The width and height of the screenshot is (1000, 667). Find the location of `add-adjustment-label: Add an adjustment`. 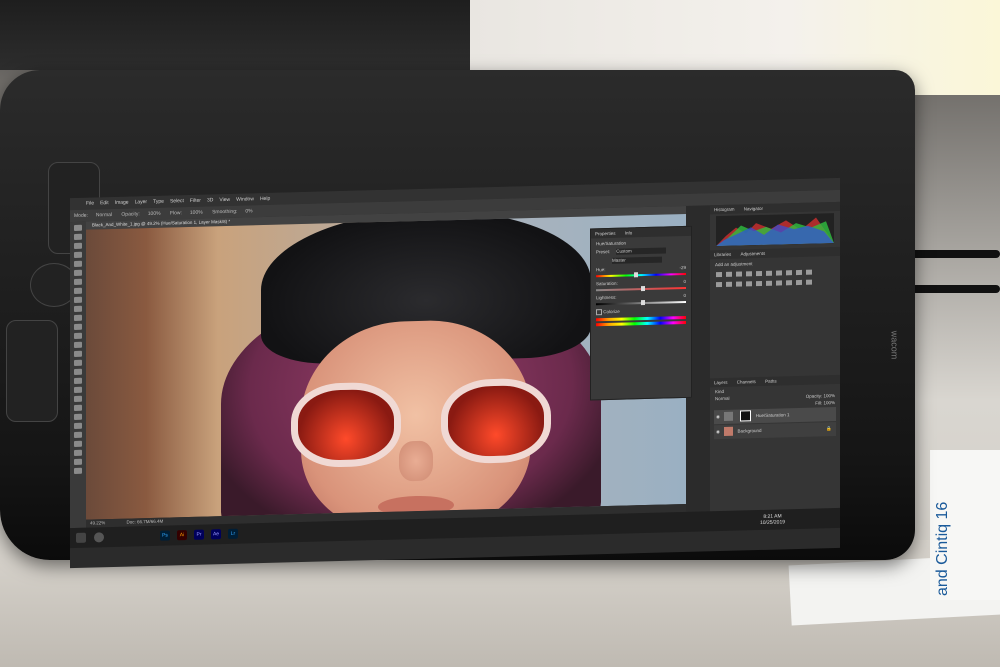

add-adjustment-label: Add an adjustment is located at coordinates (734, 264).